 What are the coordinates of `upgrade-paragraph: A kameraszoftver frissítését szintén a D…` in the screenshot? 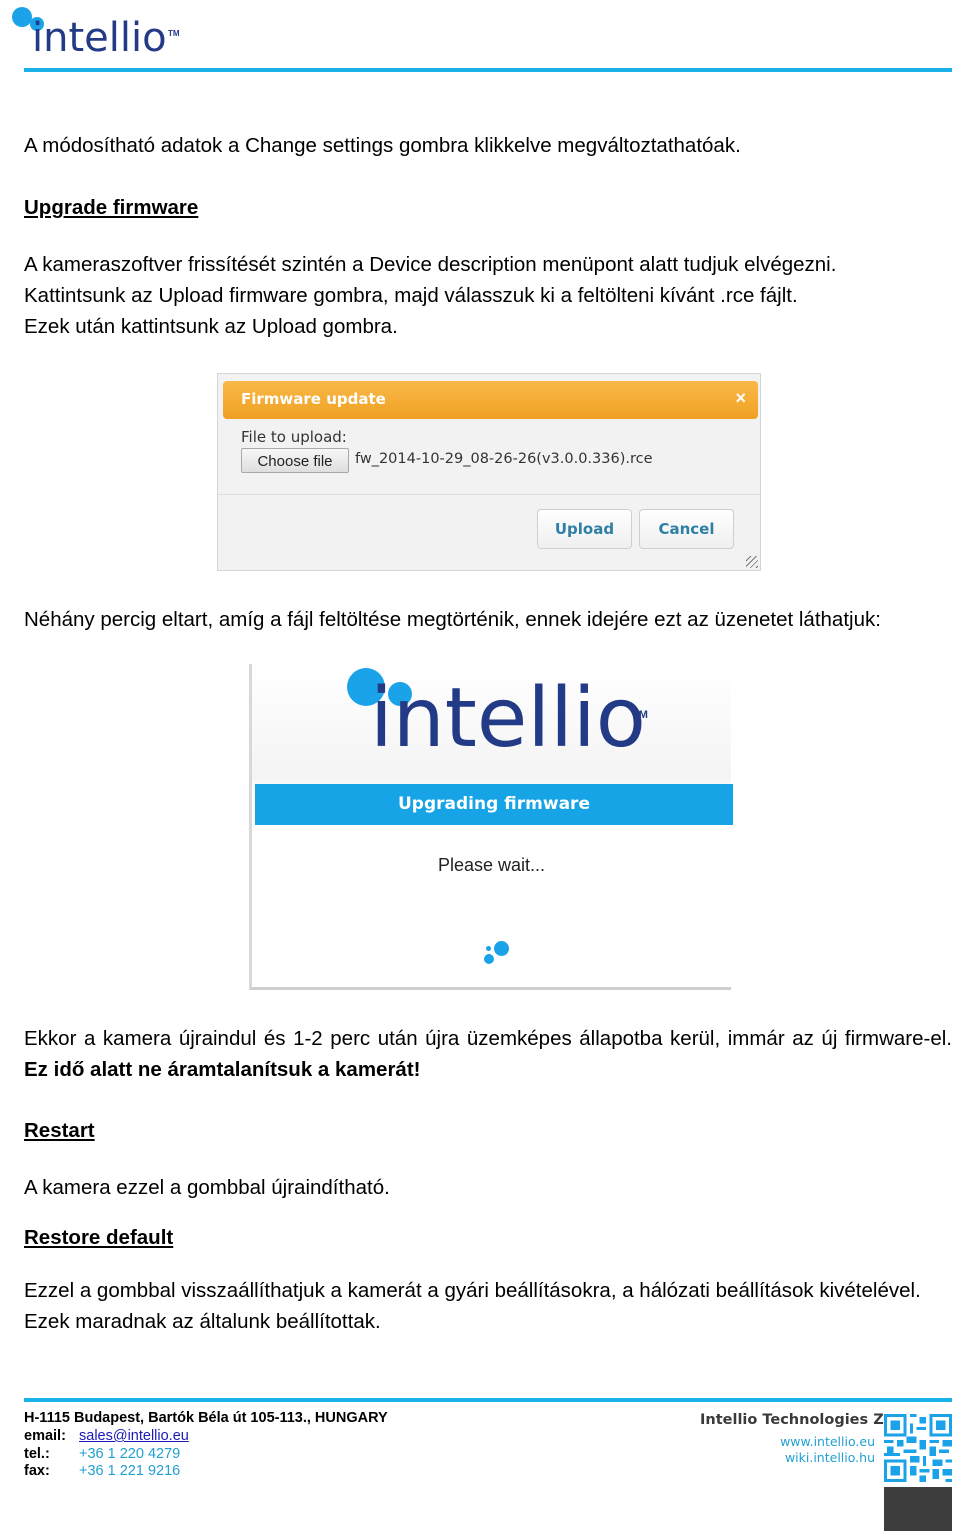 It's located at (488, 295).